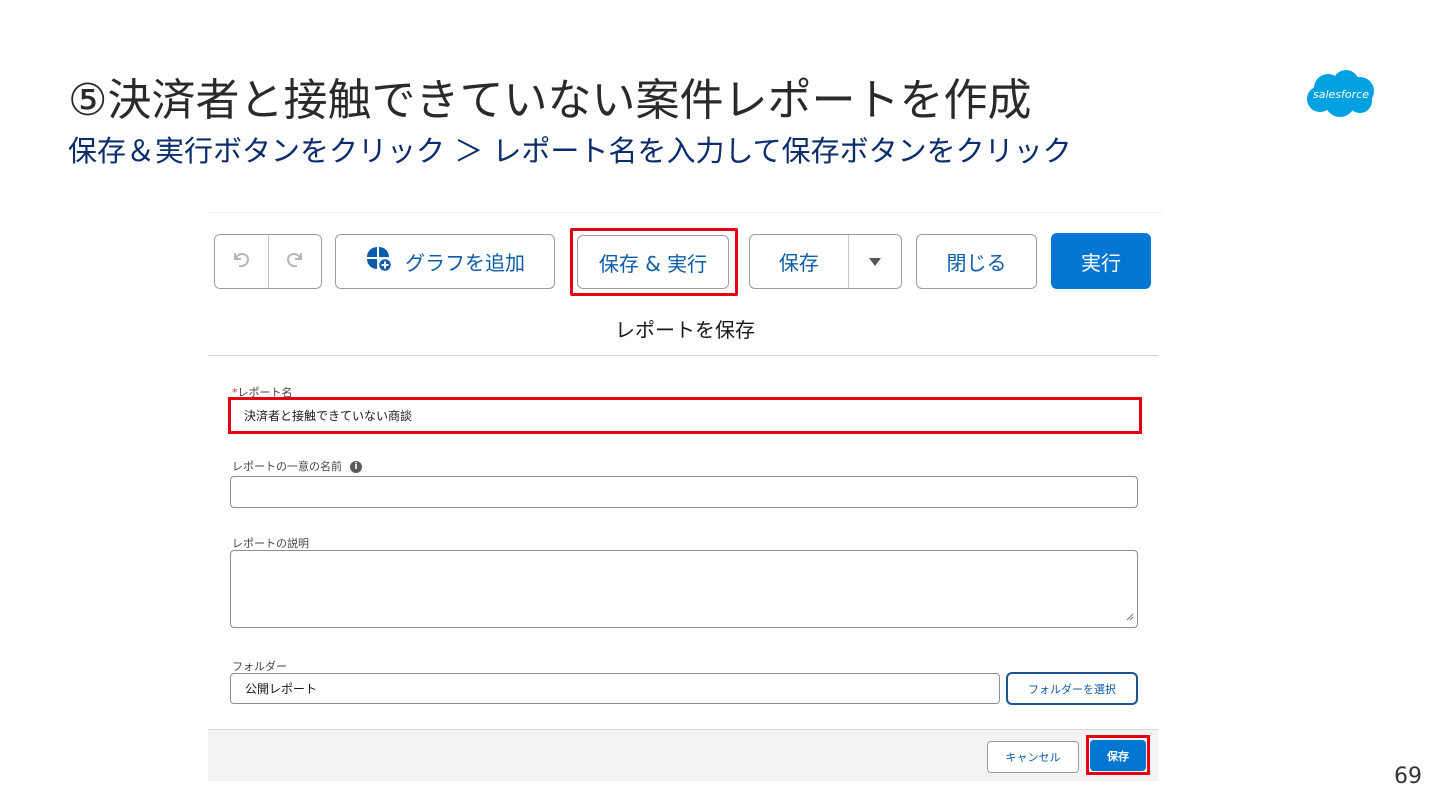 Image resolution: width=1440 pixels, height=810 pixels. I want to click on save-run-highlight: 保存 & 実行, so click(654, 262).